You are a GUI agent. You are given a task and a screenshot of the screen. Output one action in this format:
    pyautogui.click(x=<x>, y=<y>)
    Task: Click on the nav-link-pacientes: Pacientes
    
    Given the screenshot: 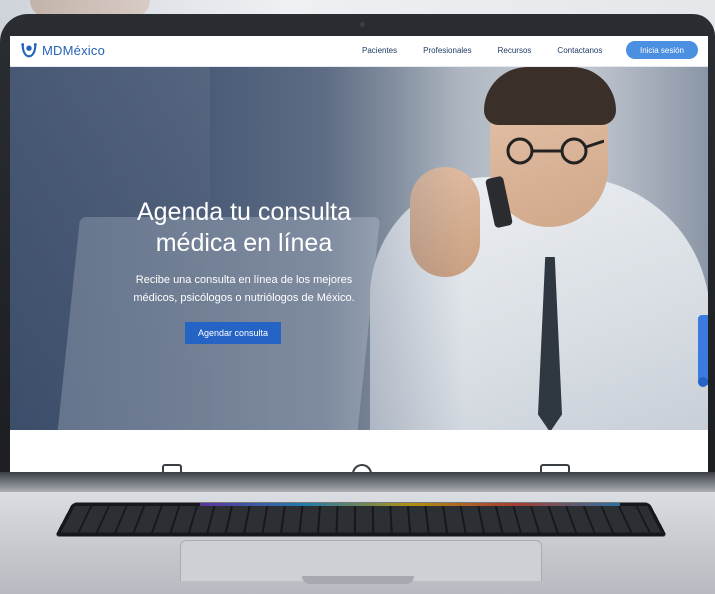 What is the action you would take?
    pyautogui.click(x=379, y=50)
    